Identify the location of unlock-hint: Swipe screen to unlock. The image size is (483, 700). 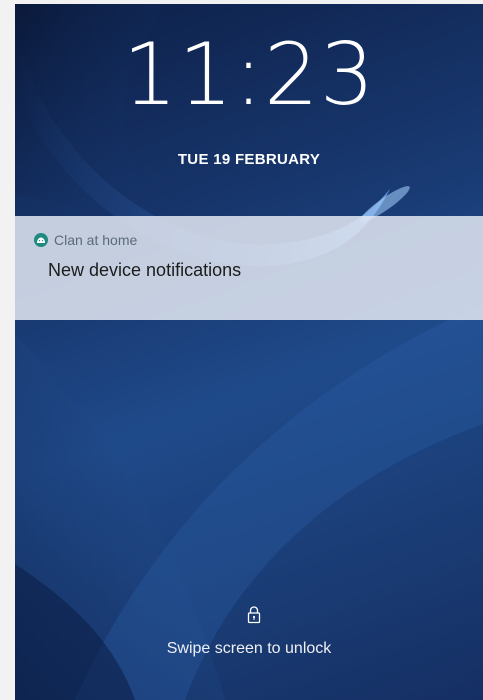
(249, 648).